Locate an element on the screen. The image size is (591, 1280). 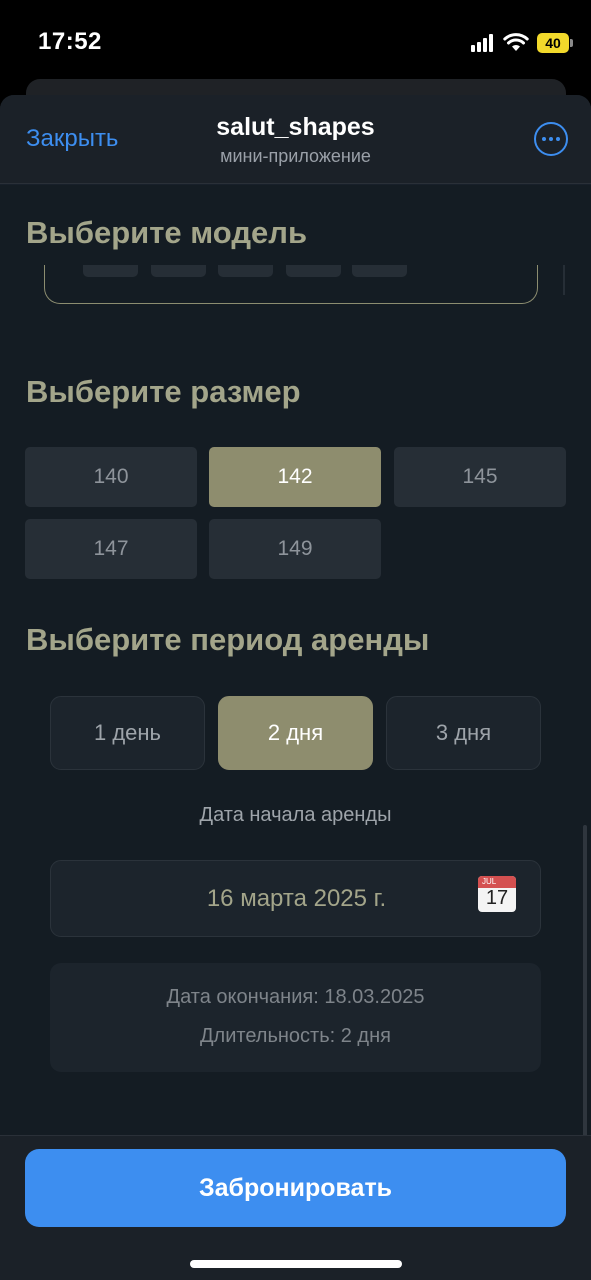
status-bar: 17:52 40 is located at coordinates (295, 40).